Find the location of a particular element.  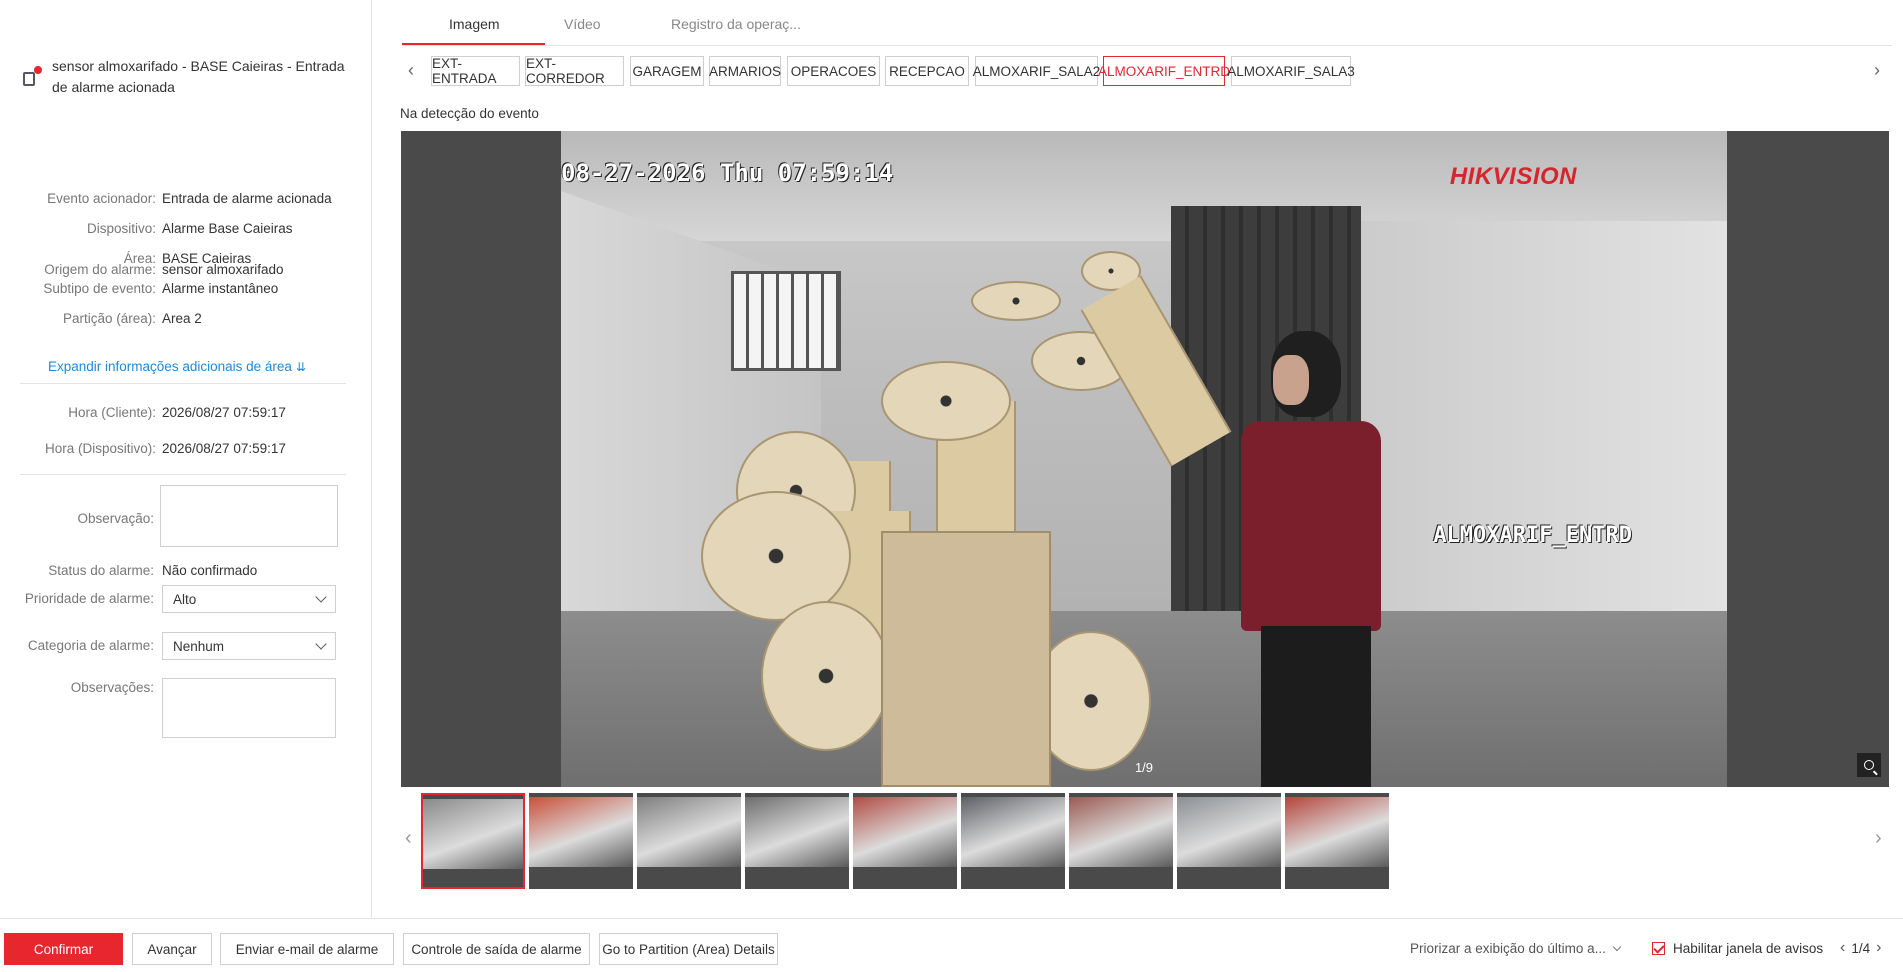

detail-row-area: Área: BASE Caieiras is located at coordinates (185, 258).